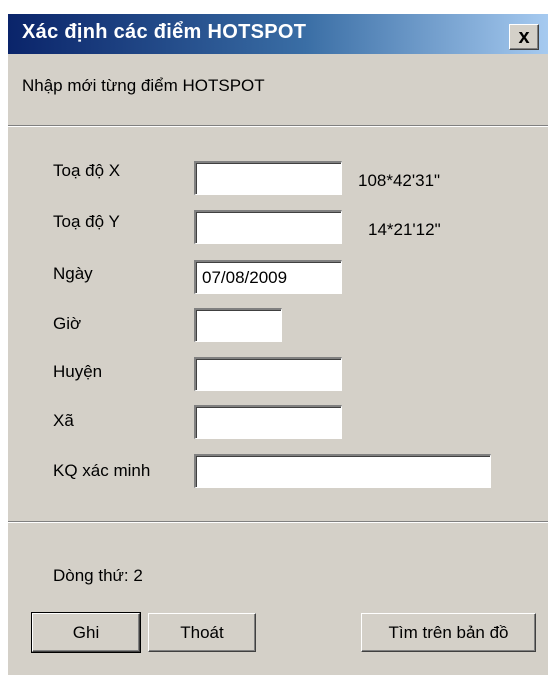 The image size is (548, 675). I want to click on row-number-label: Dòng thứ: 2, so click(98, 576).